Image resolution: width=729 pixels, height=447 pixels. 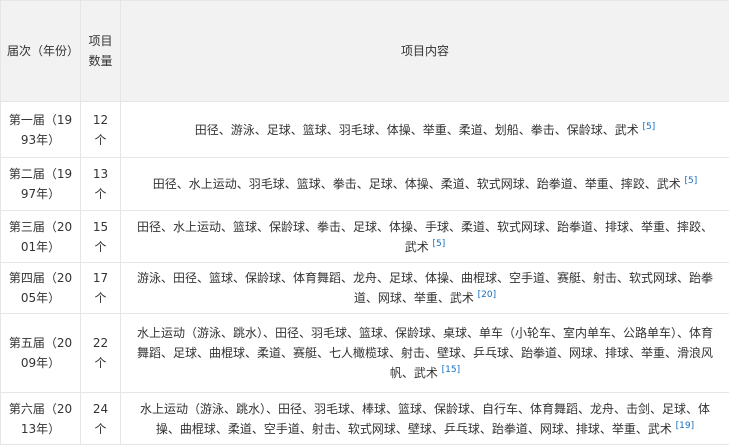 I want to click on edition-cell: 第二届（1997年）, so click(x=40, y=184).